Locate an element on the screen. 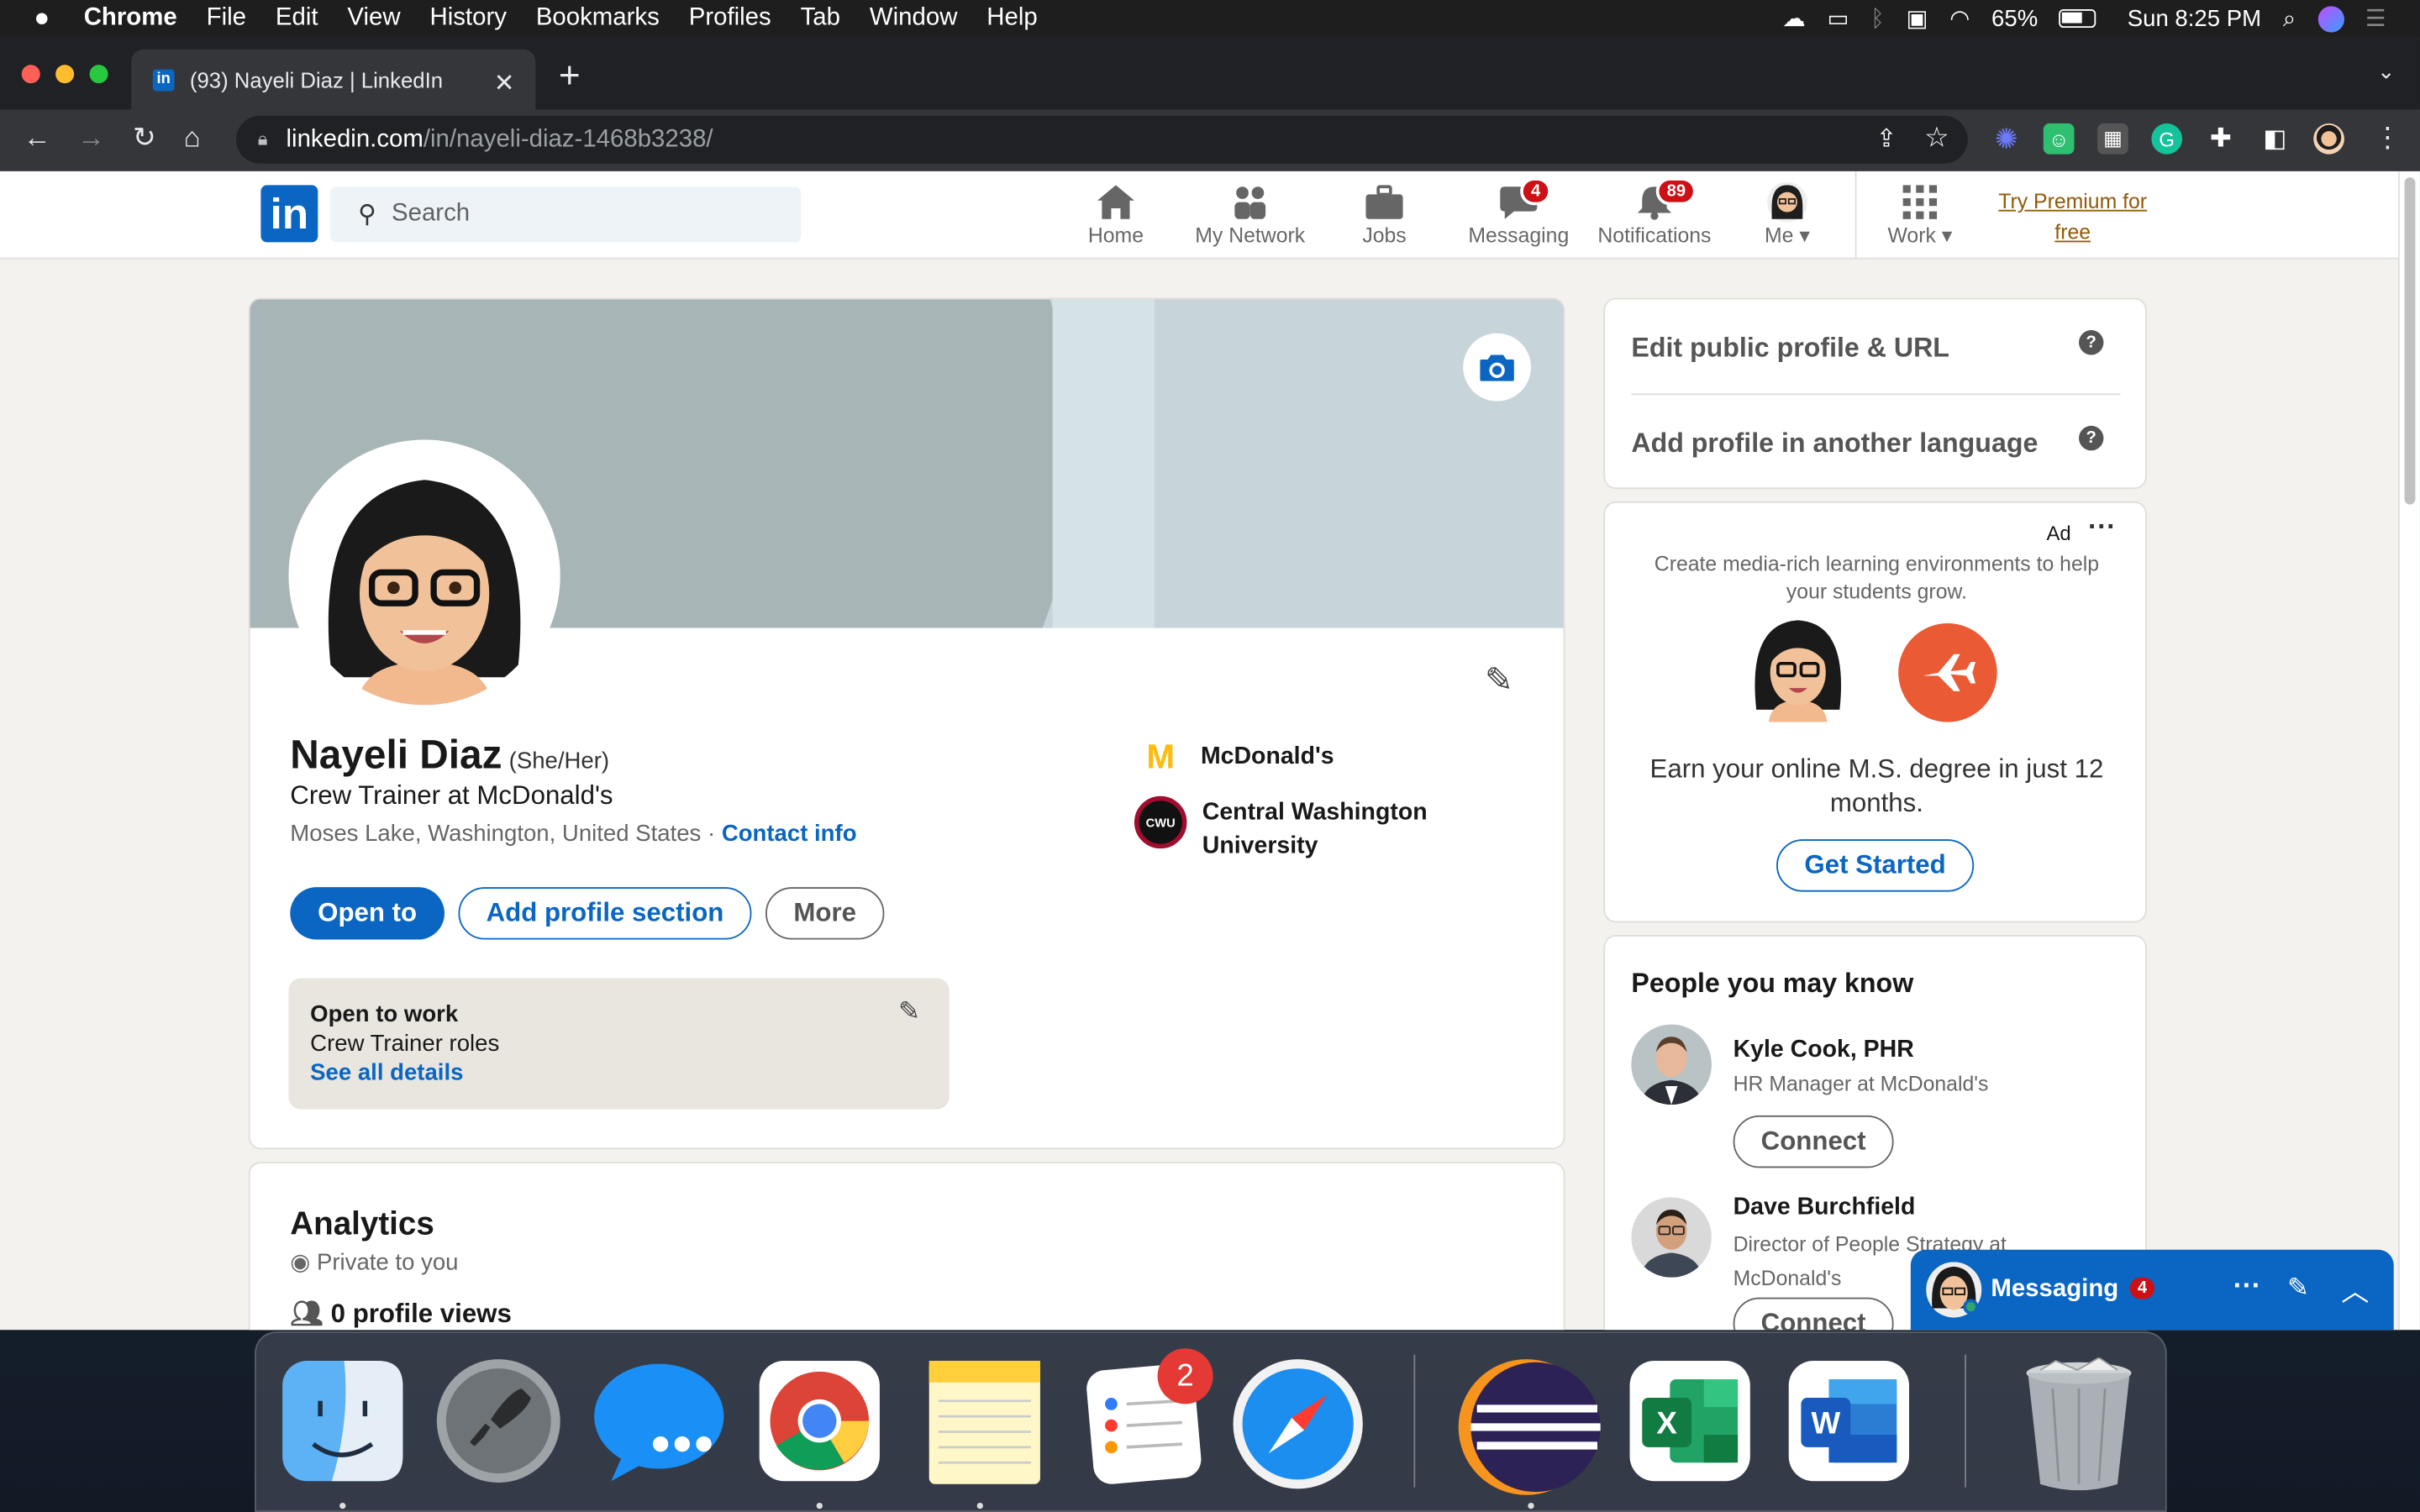 The width and height of the screenshot is (2420, 1512). try-premium-link: Try Premium for free is located at coordinates (2072, 217).